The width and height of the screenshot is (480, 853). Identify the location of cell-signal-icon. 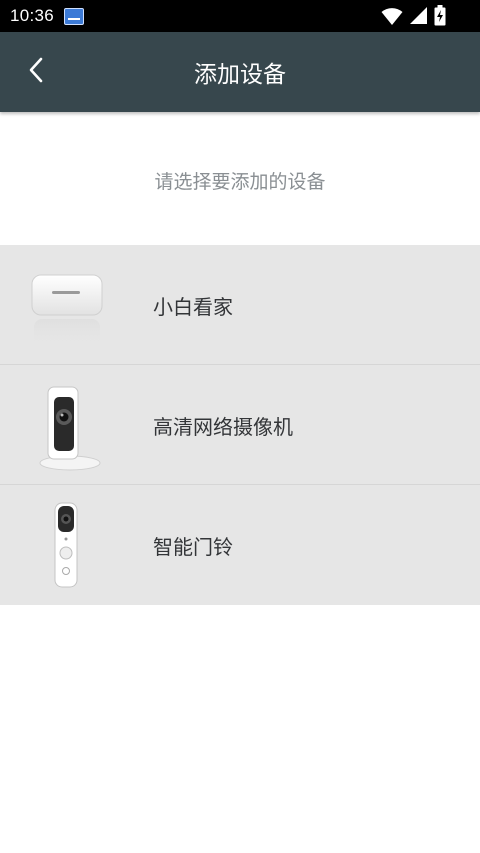
(418, 15).